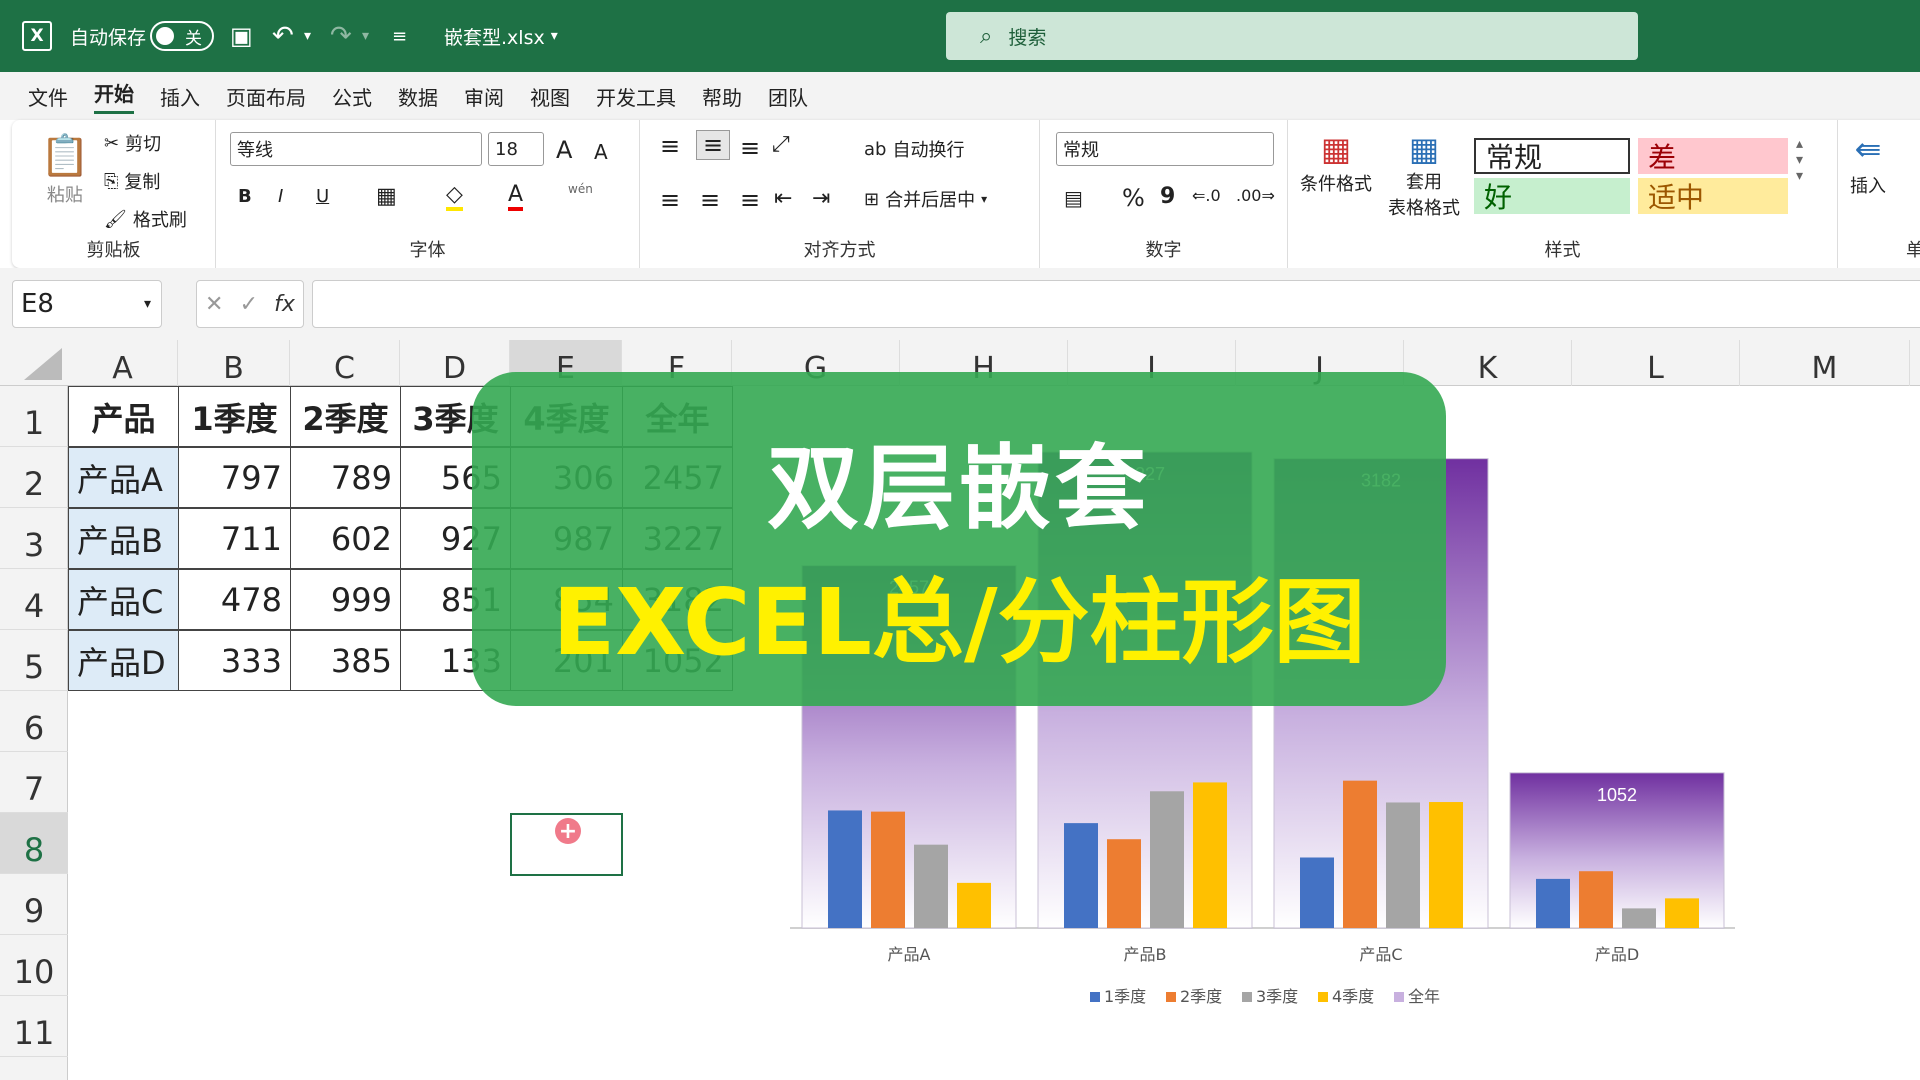  Describe the element at coordinates (418, 96) in the screenshot. I see `tab-data: 数据` at that location.